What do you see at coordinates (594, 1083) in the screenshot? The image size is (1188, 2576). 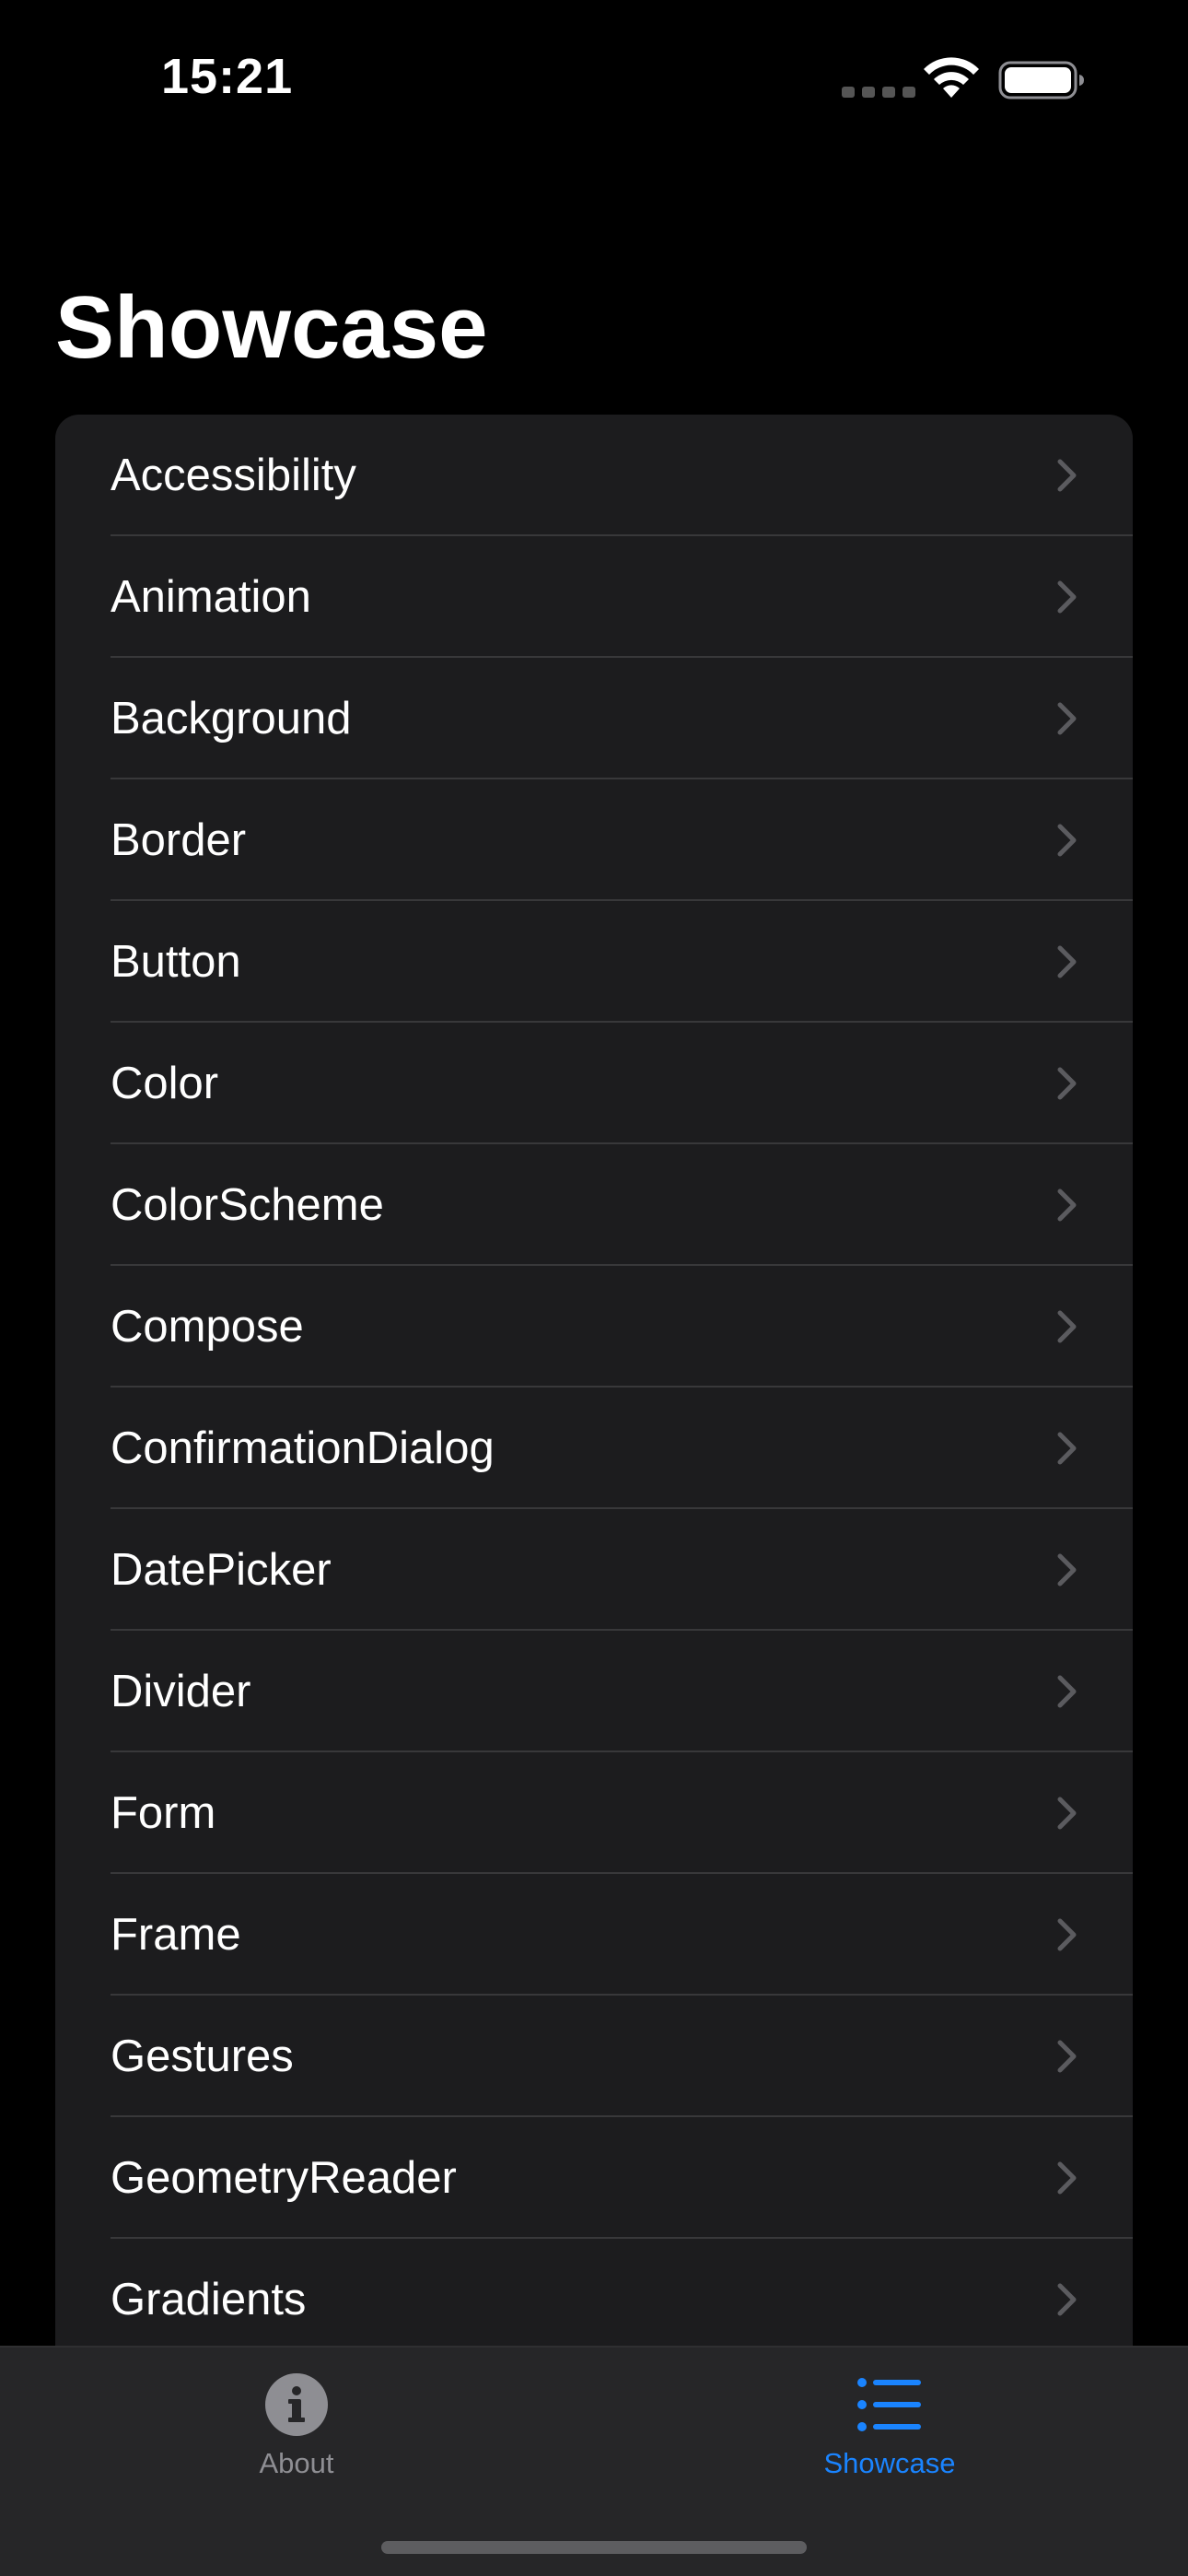 I see `list-item: Color` at bounding box center [594, 1083].